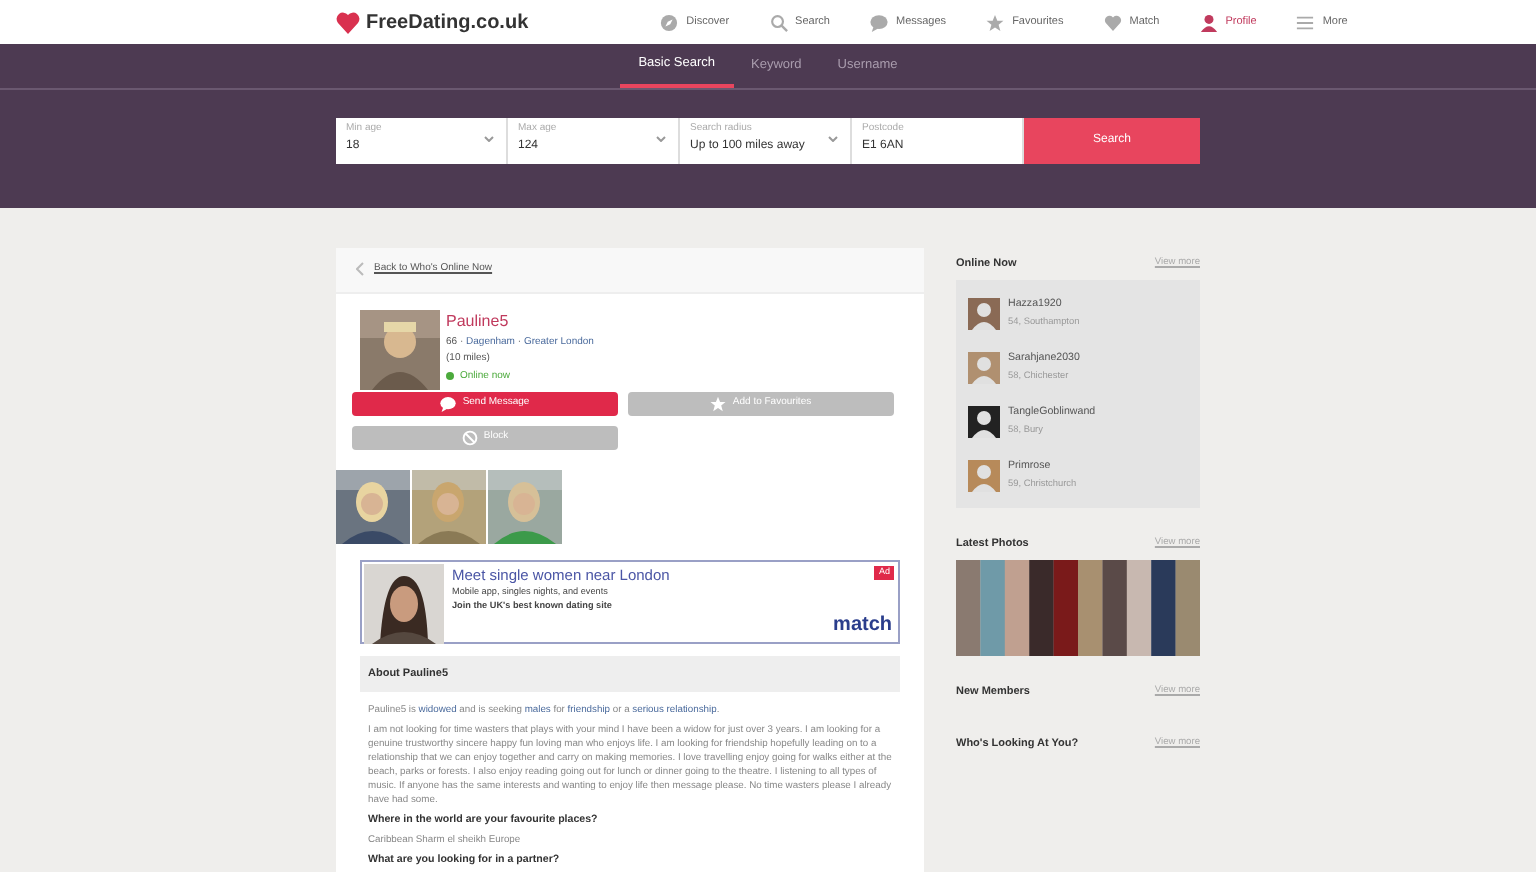 This screenshot has height=872, width=1536. Describe the element at coordinates (400, 349) in the screenshot. I see `profile-photo` at that location.